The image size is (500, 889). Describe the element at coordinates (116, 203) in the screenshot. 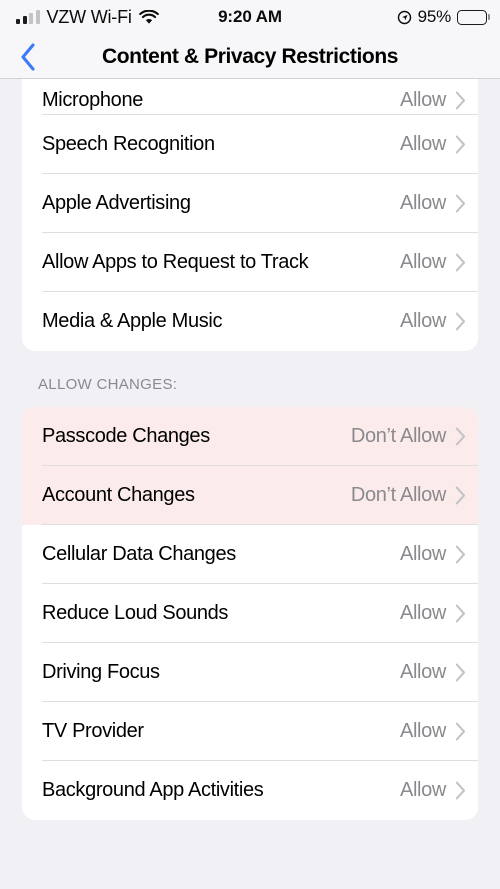

I see `settings-row-label: Apple Advertising` at that location.